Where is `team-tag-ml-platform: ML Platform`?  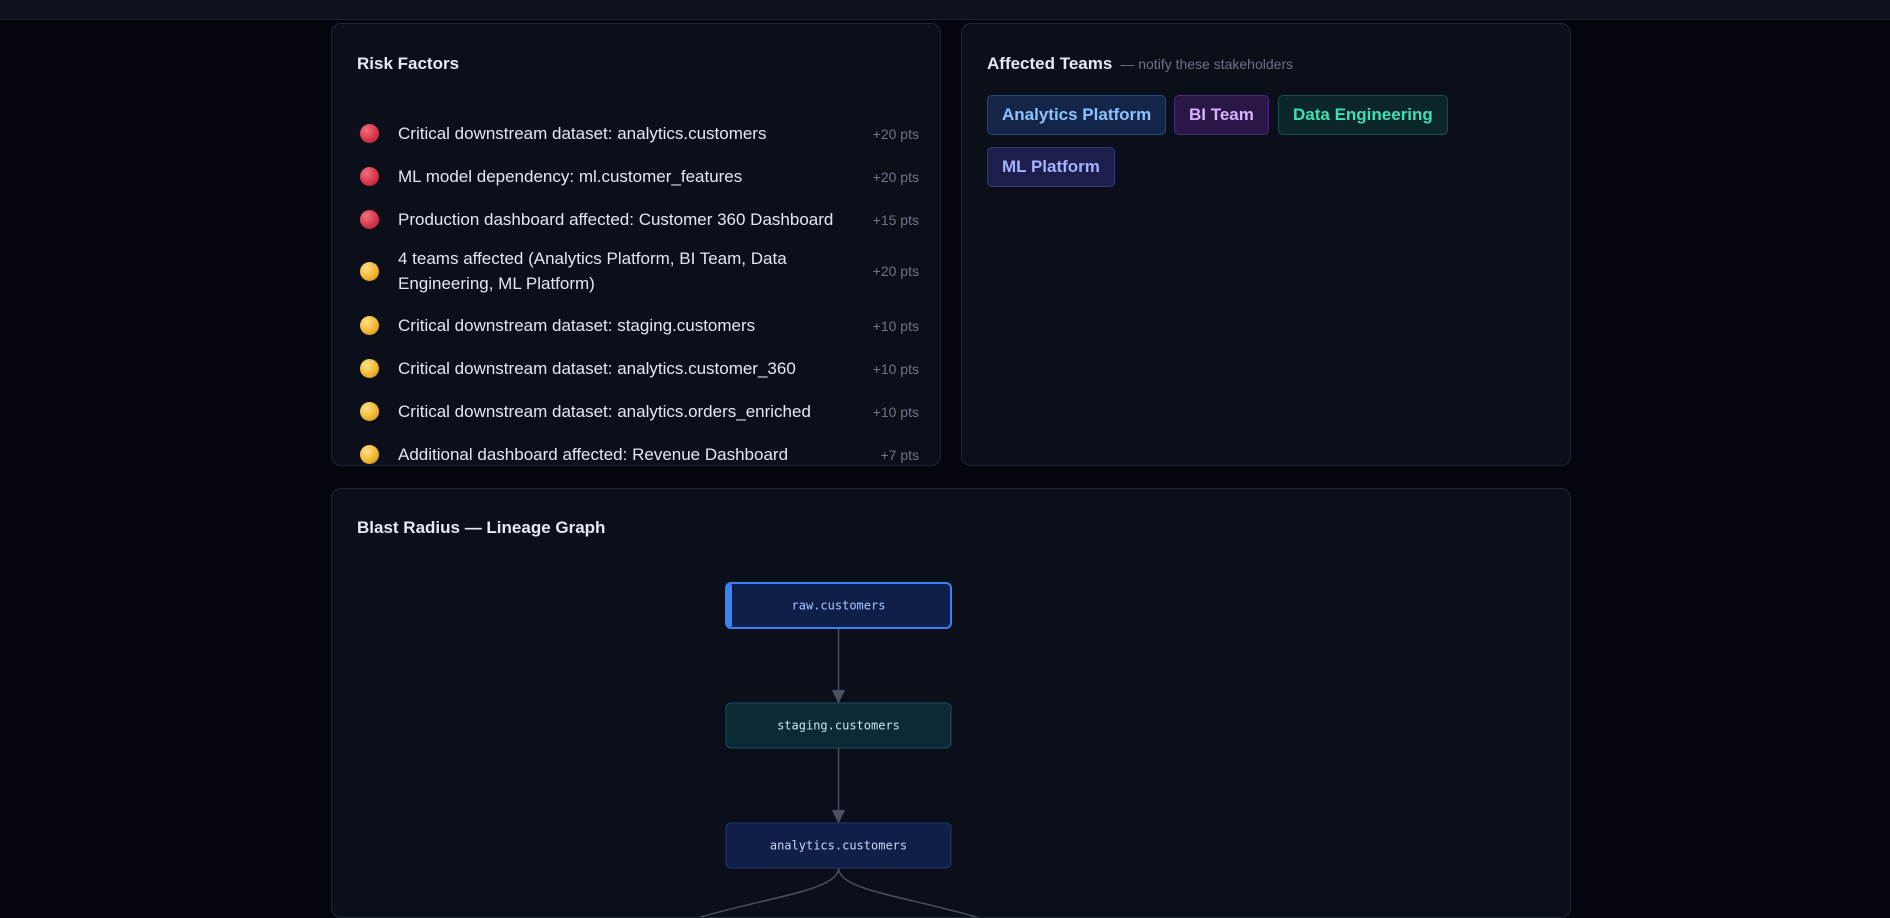 team-tag-ml-platform: ML Platform is located at coordinates (1051, 167).